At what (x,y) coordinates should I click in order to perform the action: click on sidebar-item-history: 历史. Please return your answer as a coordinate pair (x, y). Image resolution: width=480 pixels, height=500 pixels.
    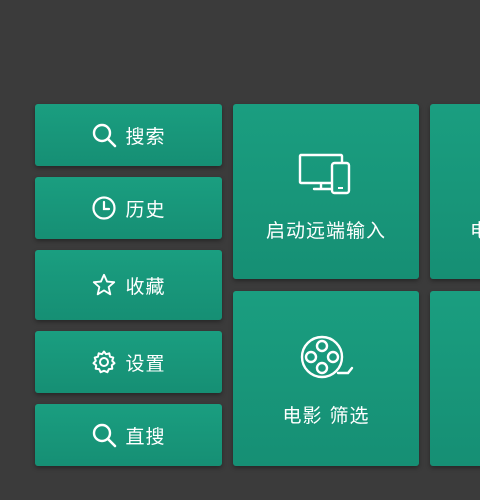
    Looking at the image, I should click on (128, 208).